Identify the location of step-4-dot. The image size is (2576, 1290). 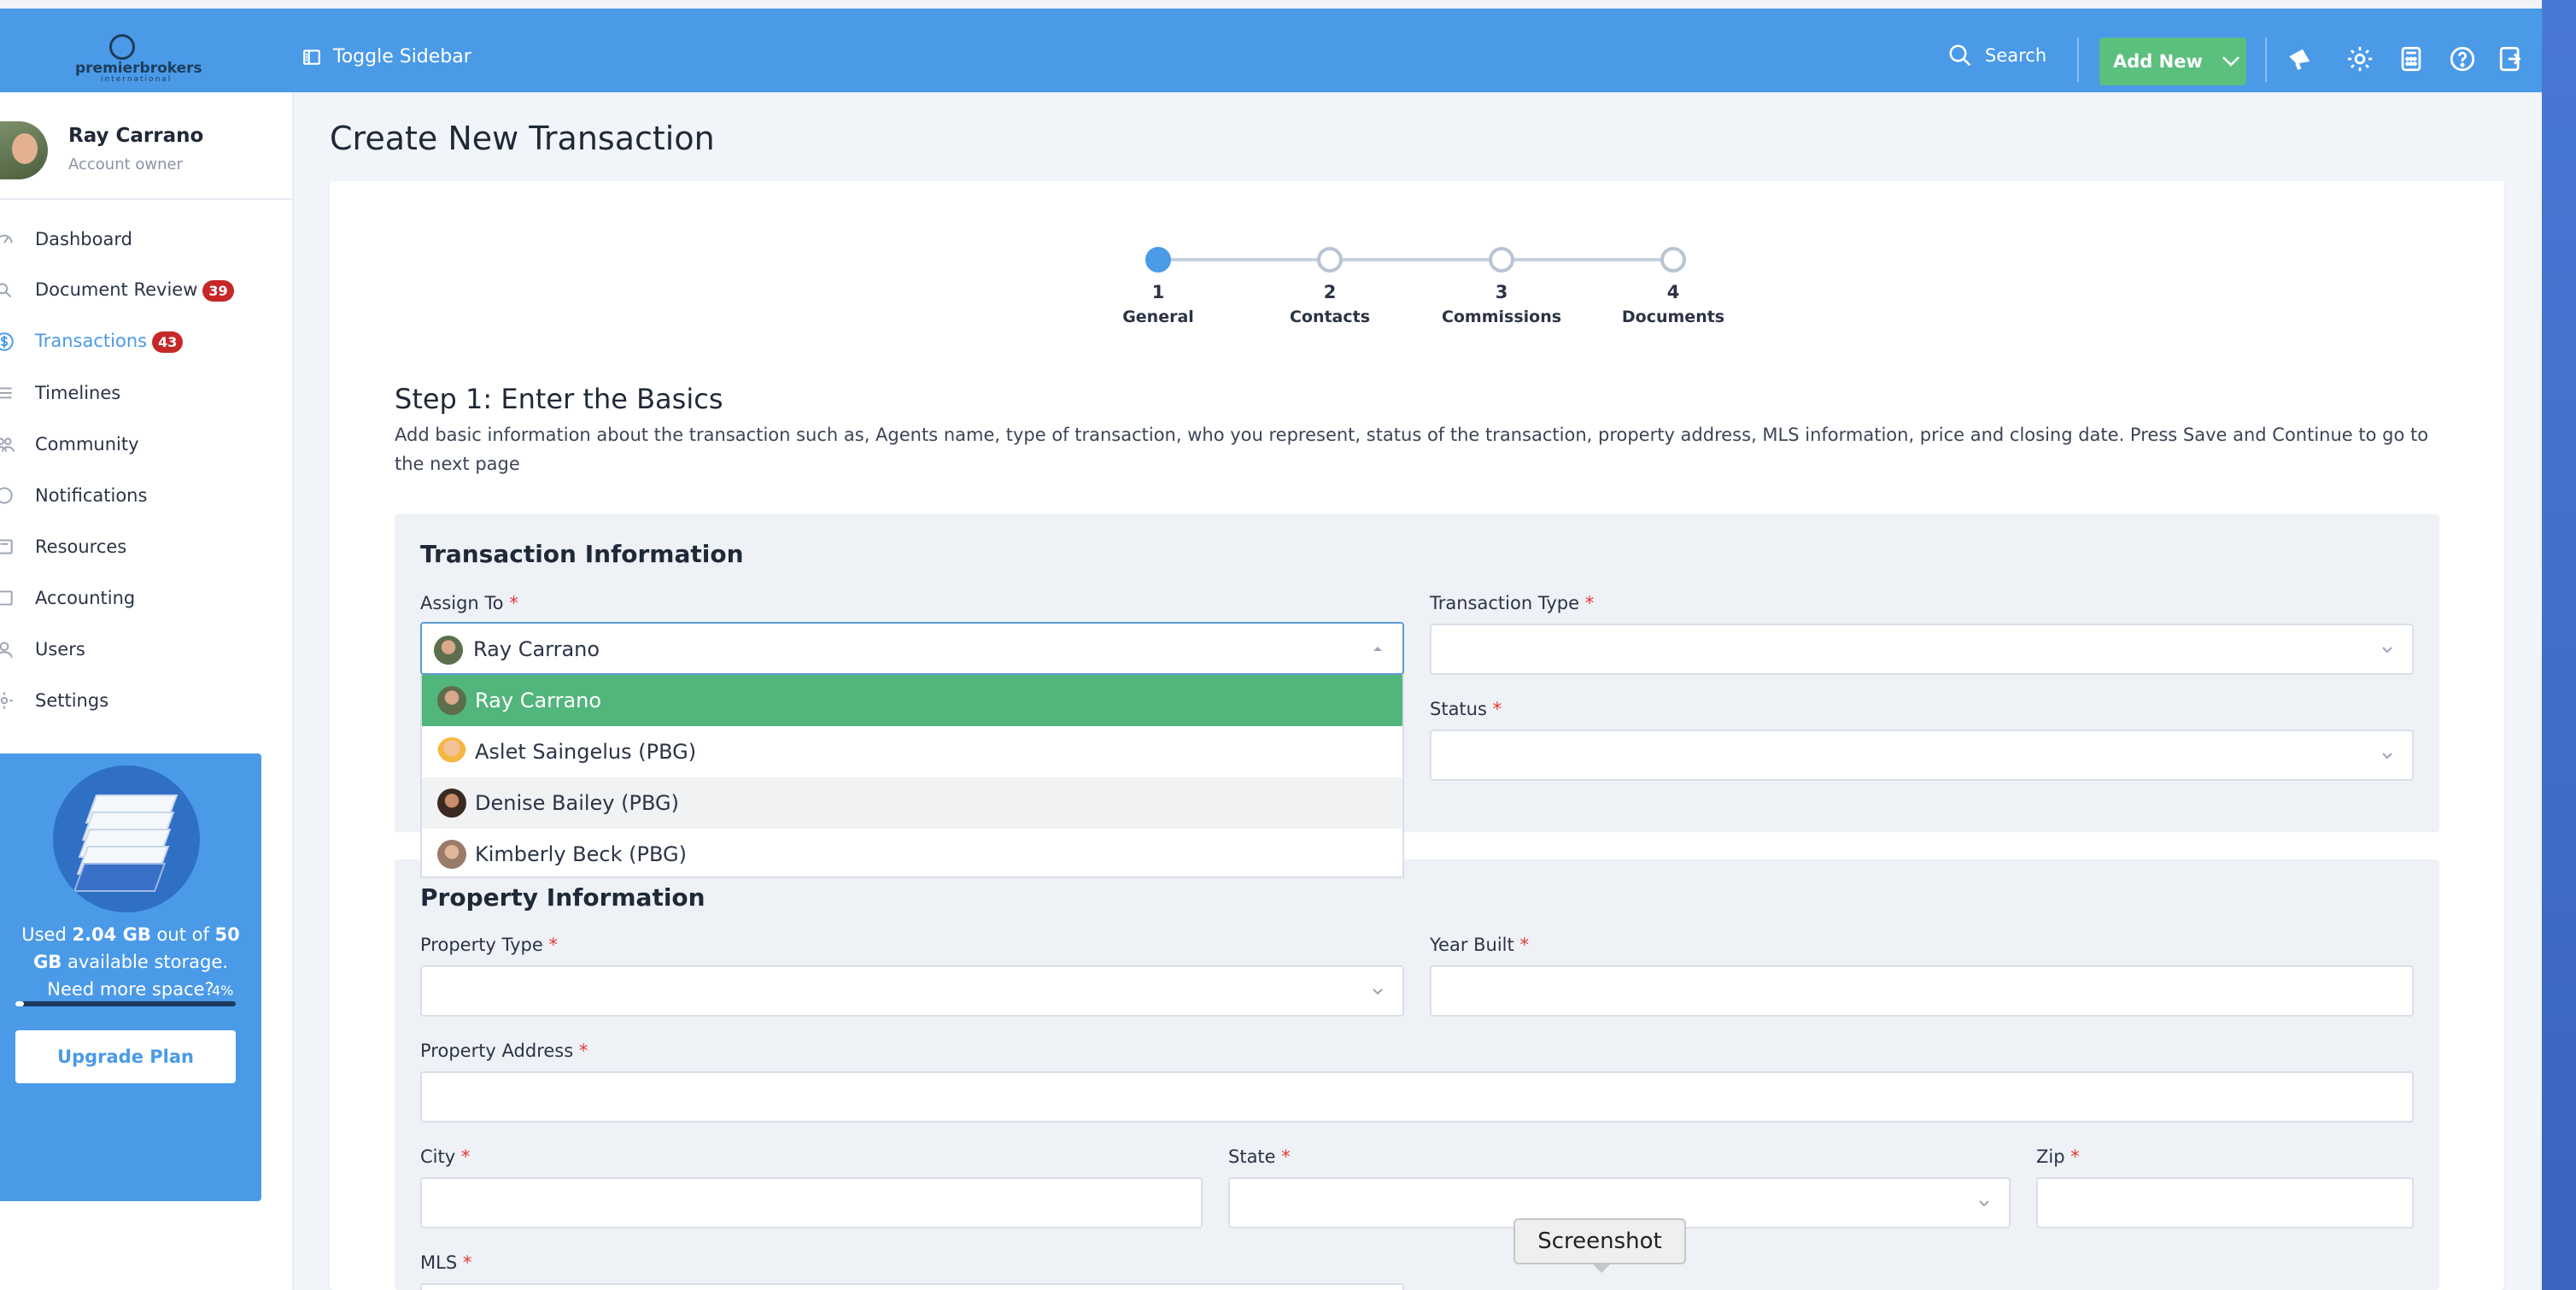
(1673, 260).